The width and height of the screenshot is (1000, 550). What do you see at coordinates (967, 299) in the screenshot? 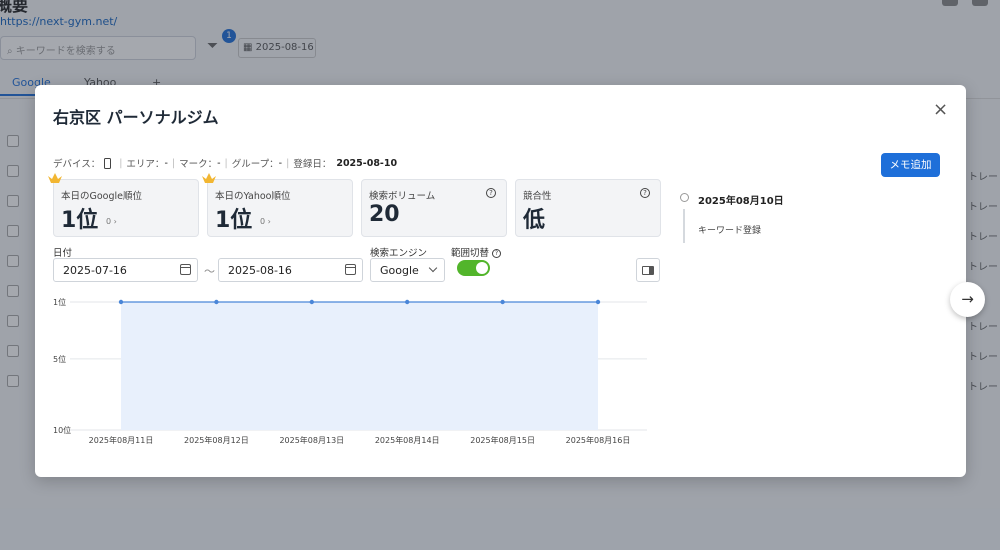
I see `next-arrow-button: →` at bounding box center [967, 299].